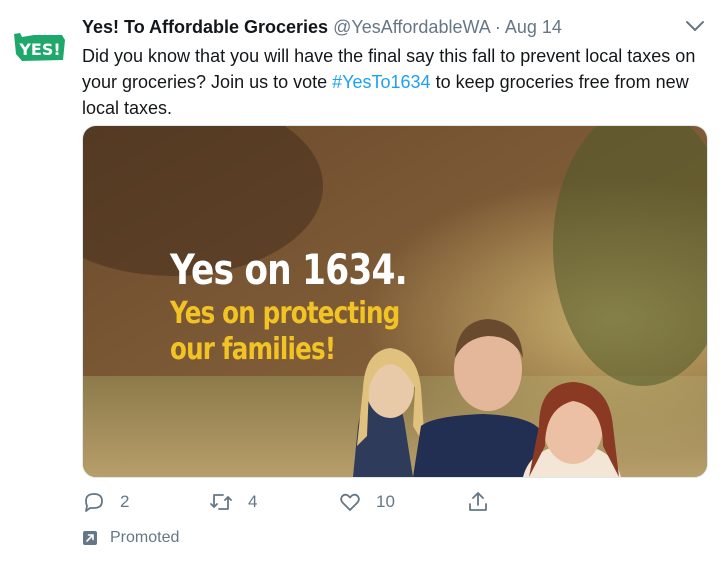 Image resolution: width=720 pixels, height=567 pixels. I want to click on reply-button: 2, so click(105, 502).